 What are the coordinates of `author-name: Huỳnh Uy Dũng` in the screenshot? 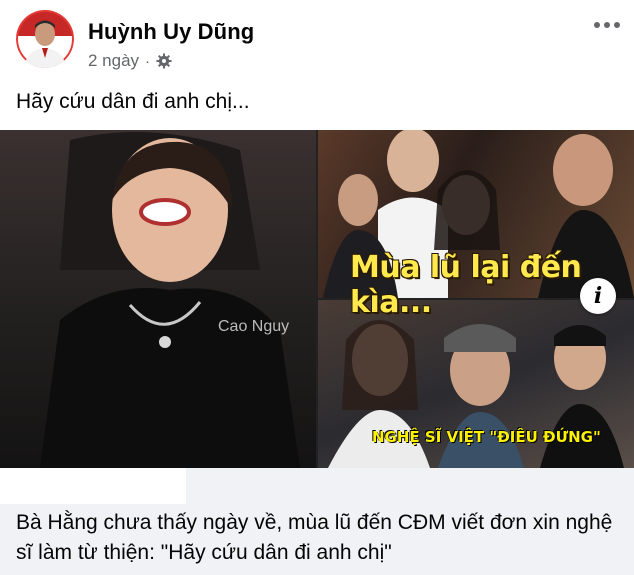 It's located at (171, 32).